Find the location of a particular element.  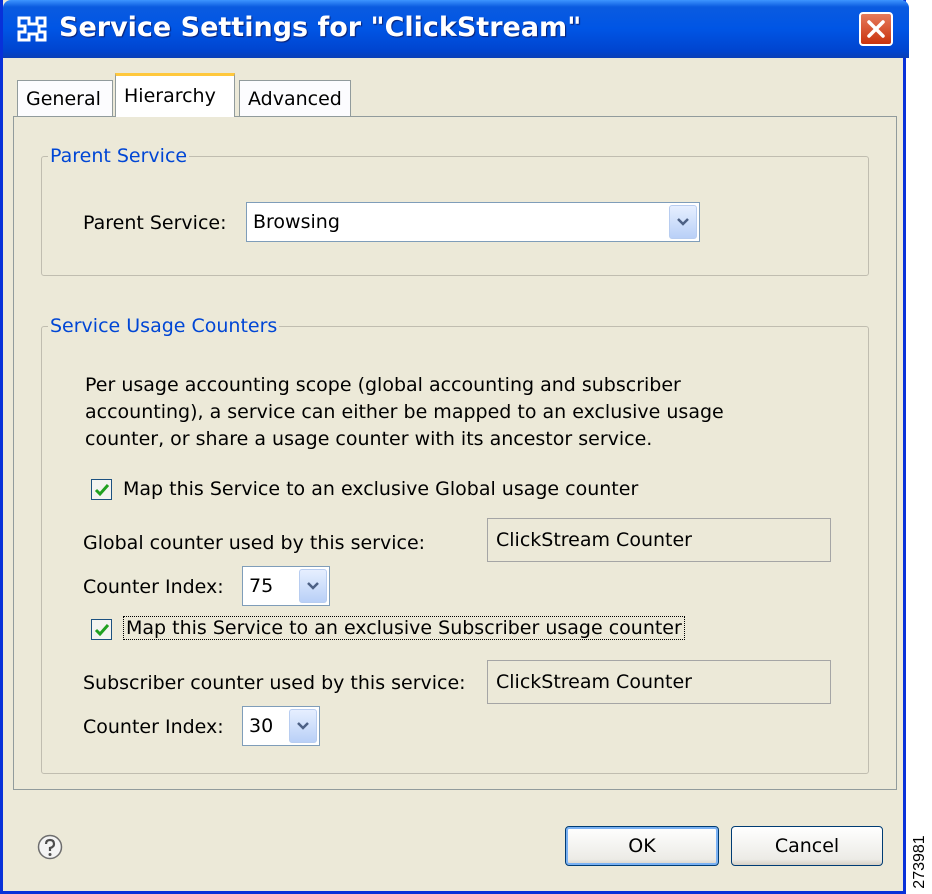

figure-id-label: 273981 is located at coordinates (920, 862).